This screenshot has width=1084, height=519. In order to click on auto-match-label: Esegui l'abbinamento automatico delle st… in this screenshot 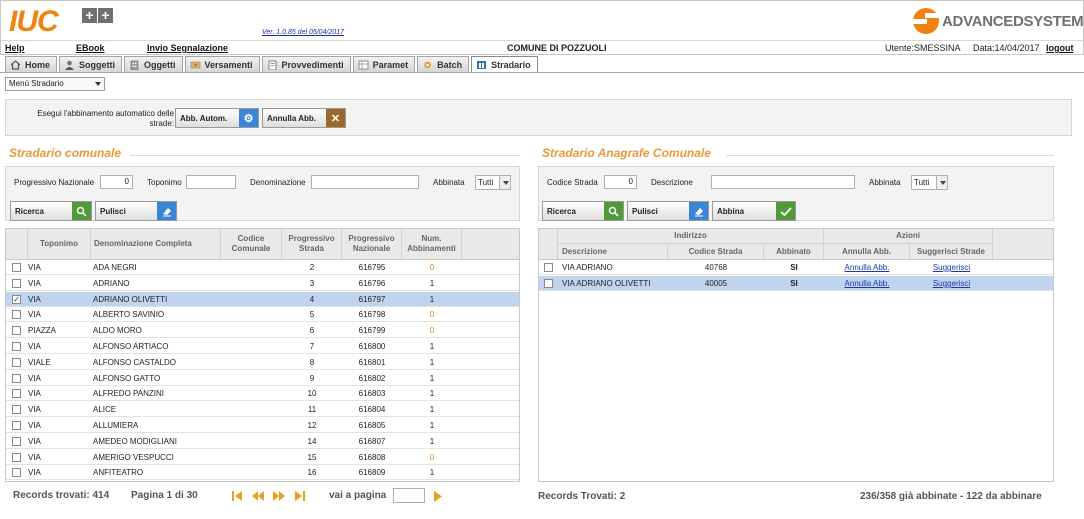, I will do `click(105, 118)`.